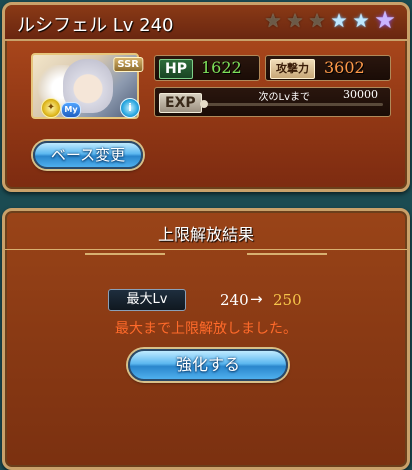 The image size is (412, 470). Describe the element at coordinates (88, 155) in the screenshot. I see `base-change-button: ベース変更` at that location.